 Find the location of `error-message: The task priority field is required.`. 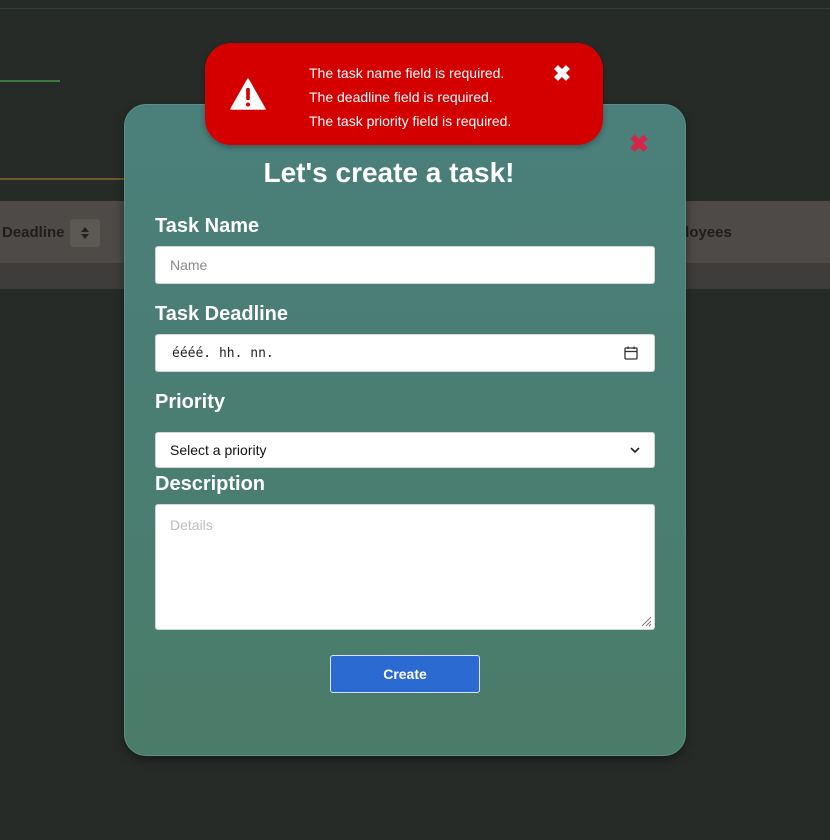

error-message: The task priority field is required. is located at coordinates (410, 121).